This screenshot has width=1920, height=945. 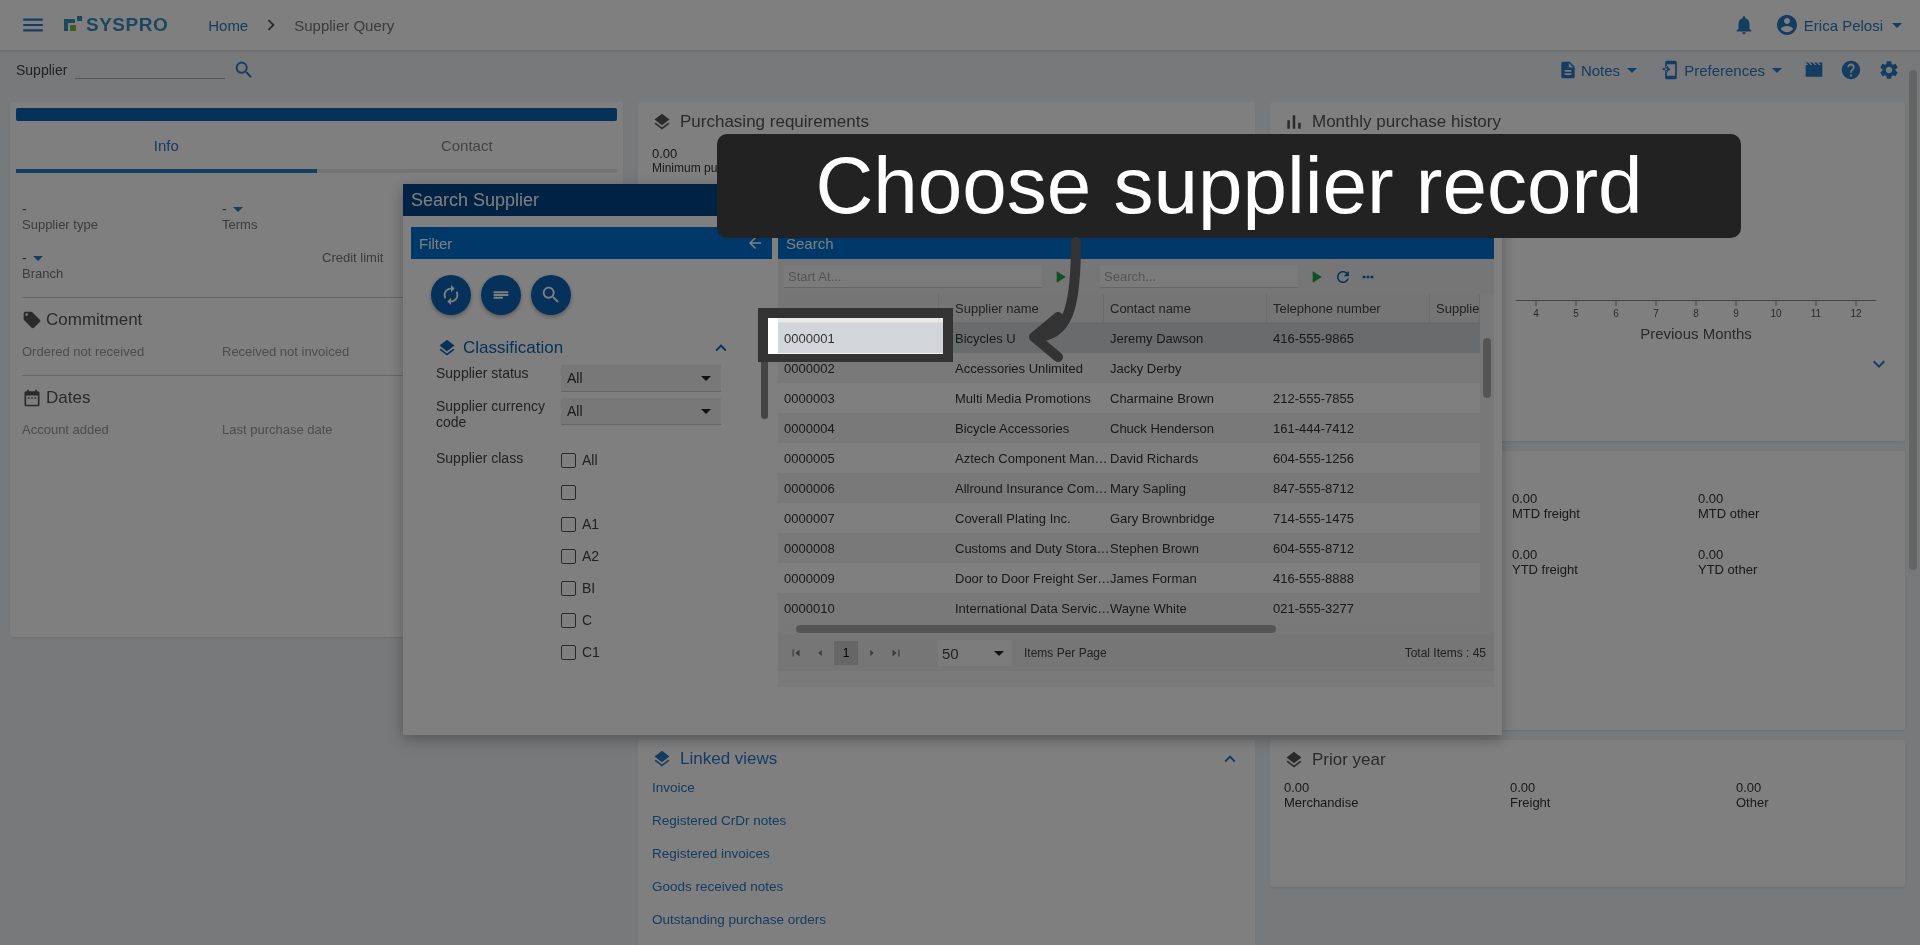 What do you see at coordinates (43, 273) in the screenshot?
I see `field-label: Branch` at bounding box center [43, 273].